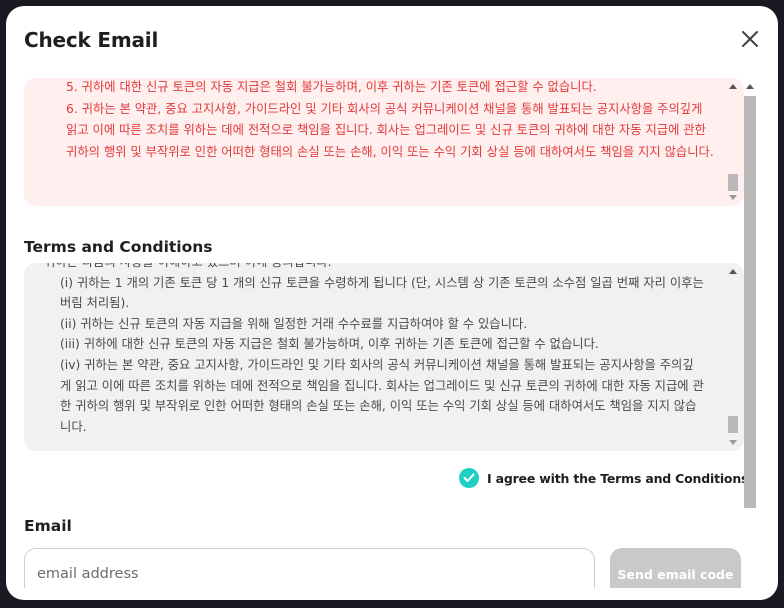 The width and height of the screenshot is (784, 608). Describe the element at coordinates (91, 40) in the screenshot. I see `modal-title: Check Email` at that location.